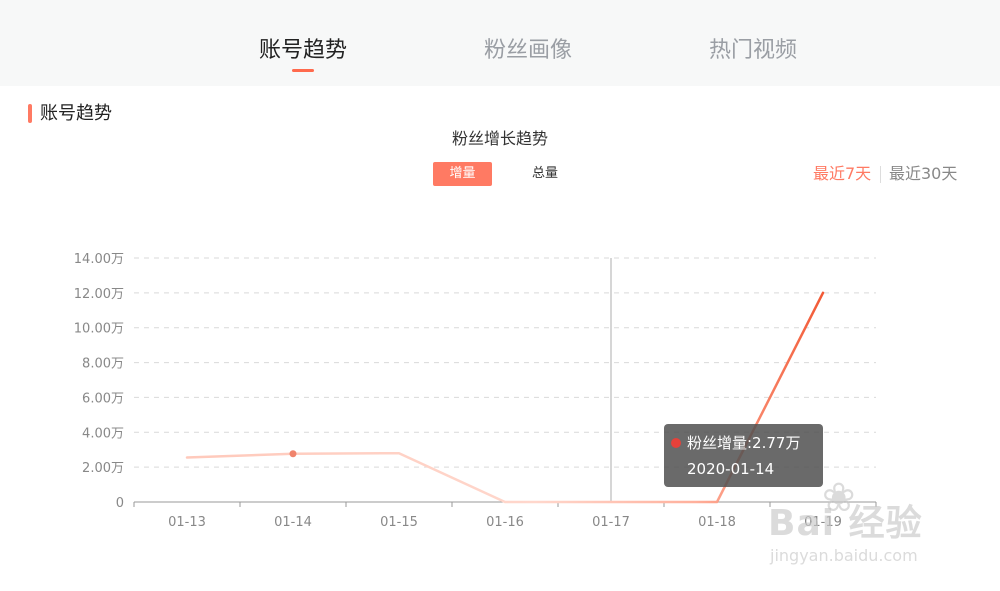  Describe the element at coordinates (103, 433) in the screenshot. I see `y-tick-label: 4.00万` at that location.